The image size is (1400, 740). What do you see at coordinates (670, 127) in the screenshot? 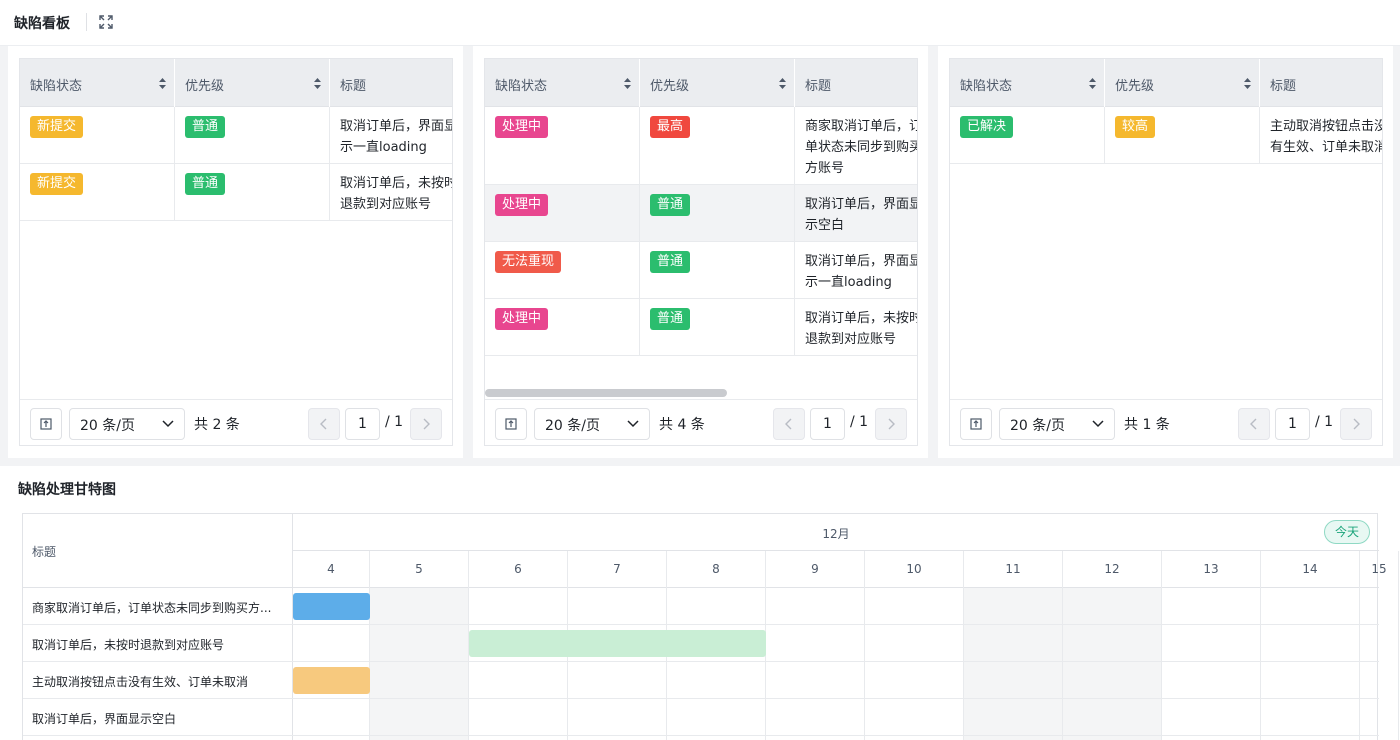
I see `priority-badge: 最高` at bounding box center [670, 127].